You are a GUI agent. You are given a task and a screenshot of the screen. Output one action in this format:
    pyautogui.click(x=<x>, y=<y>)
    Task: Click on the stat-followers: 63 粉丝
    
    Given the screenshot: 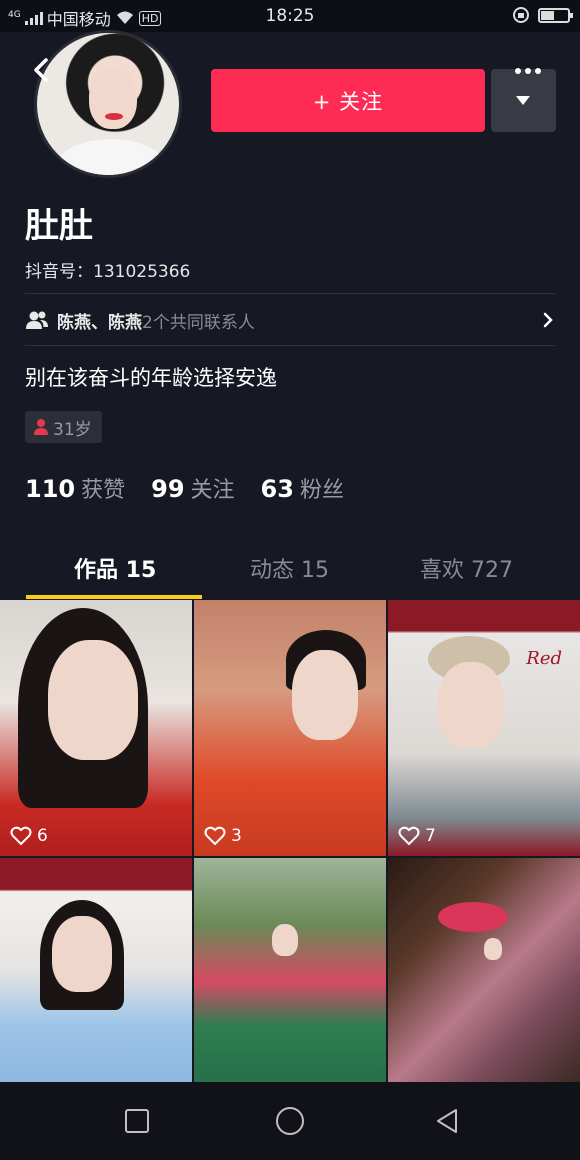 What is the action you would take?
    pyautogui.click(x=302, y=488)
    